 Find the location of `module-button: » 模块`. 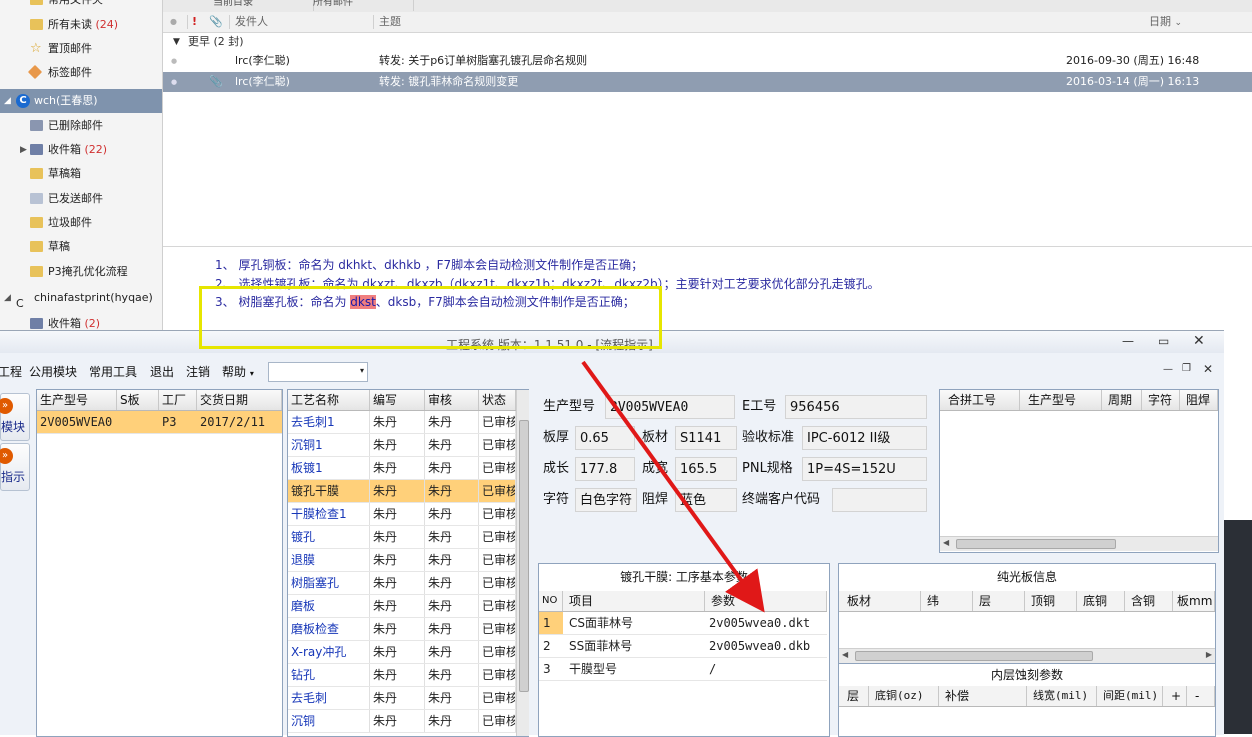

module-button: » 模块 is located at coordinates (15, 417).